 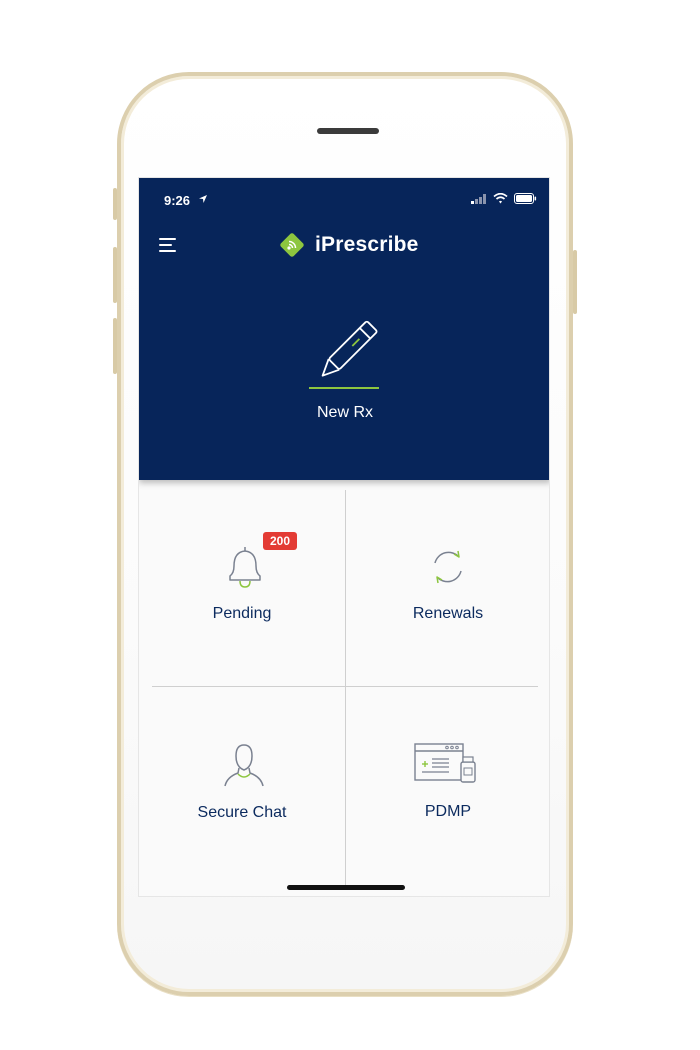 What do you see at coordinates (500, 198) in the screenshot?
I see `wifi-icon` at bounding box center [500, 198].